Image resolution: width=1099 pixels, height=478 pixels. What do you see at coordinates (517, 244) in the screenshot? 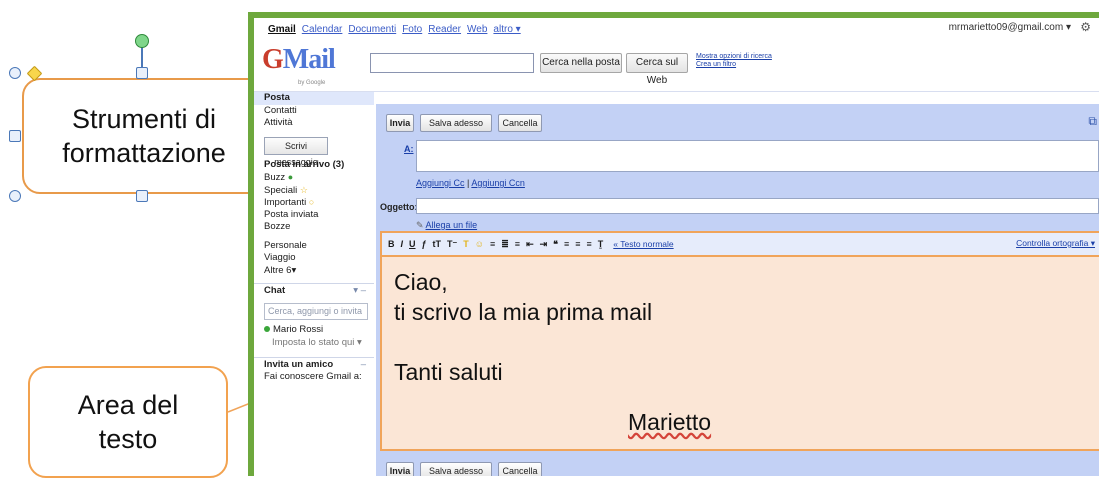
I see `bulleted-list-icon: ≡` at bounding box center [517, 244].